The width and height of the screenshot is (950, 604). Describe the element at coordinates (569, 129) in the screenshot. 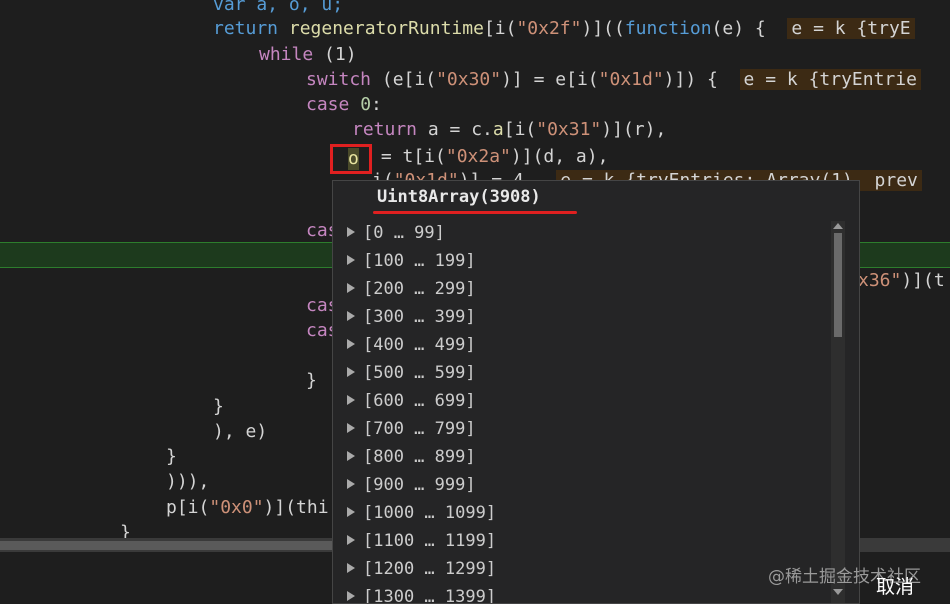

I see `code-text: "0x31"` at that location.